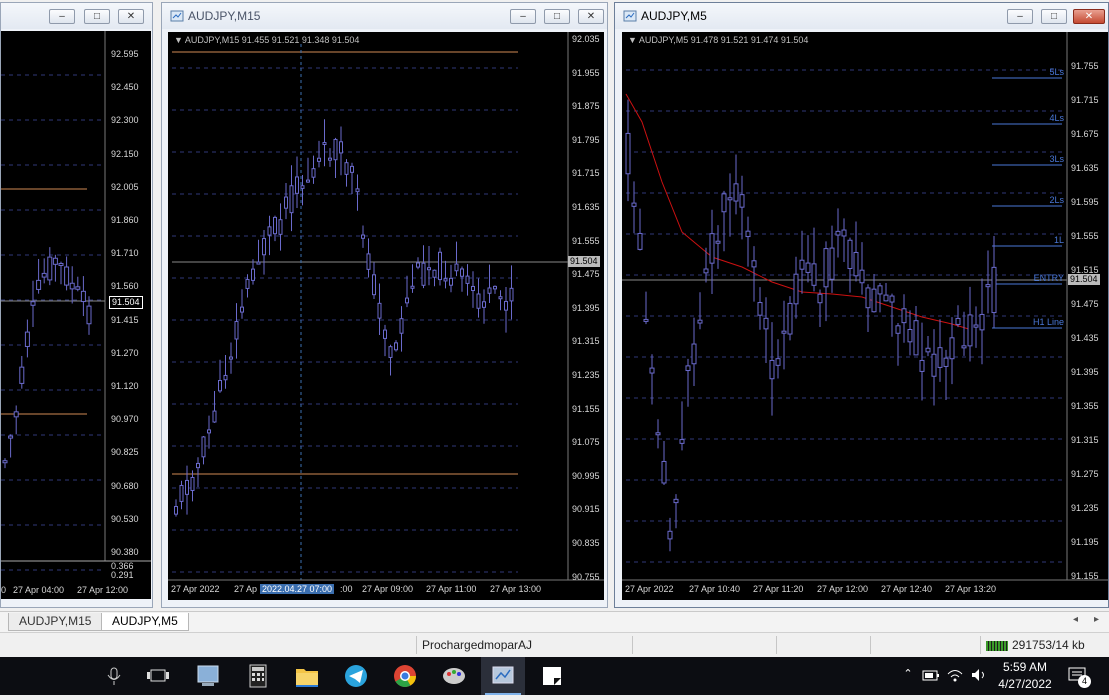 The width and height of the screenshot is (1109, 700). What do you see at coordinates (125, 552) in the screenshot?
I see `price-tick-label: 90.380` at bounding box center [125, 552].